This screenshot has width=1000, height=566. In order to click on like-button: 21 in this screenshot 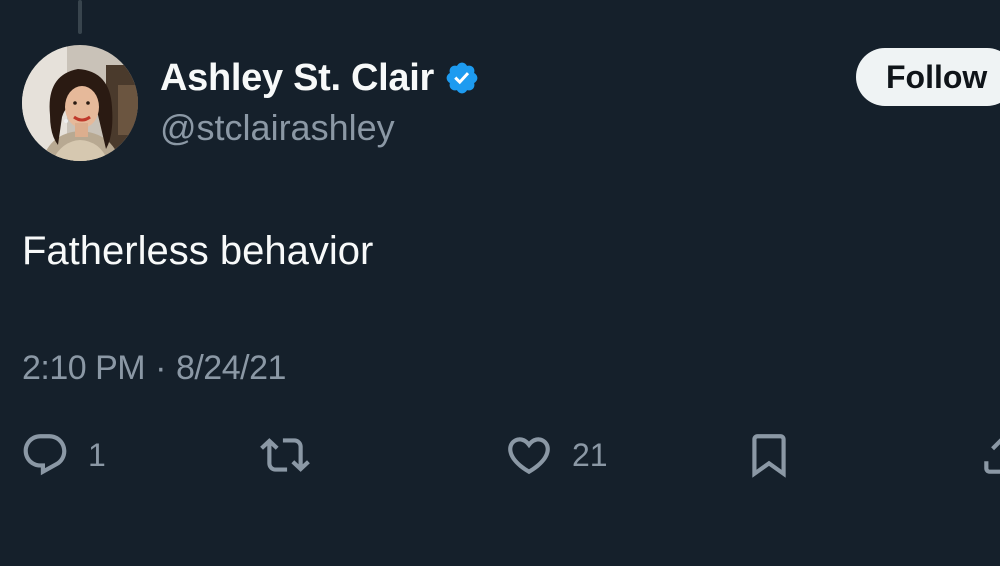, I will do `click(556, 455)`.